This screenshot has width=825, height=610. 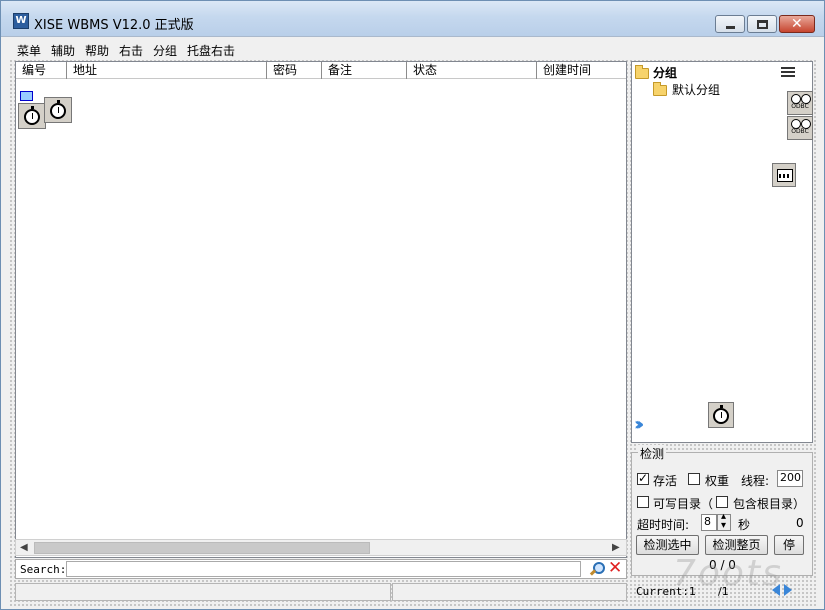 I want to click on alive-label: 存活, so click(x=665, y=481).